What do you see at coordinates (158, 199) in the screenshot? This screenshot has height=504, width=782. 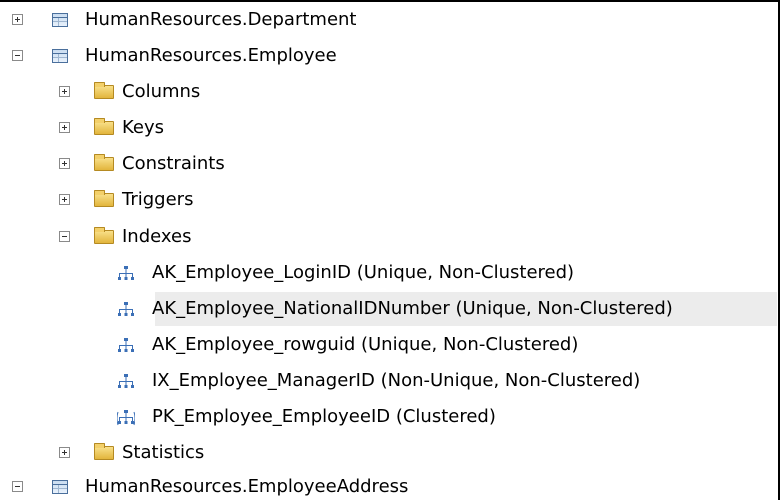 I see `tree-node-label: Triggers` at bounding box center [158, 199].